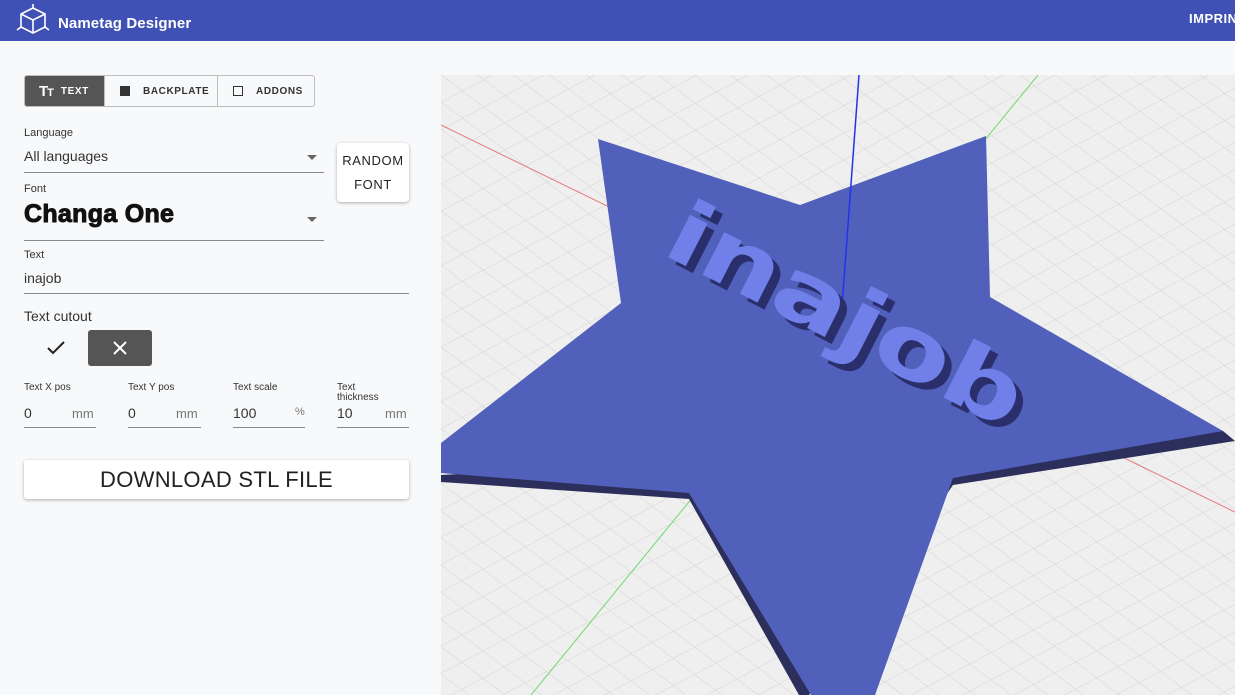 The width and height of the screenshot is (1235, 695). What do you see at coordinates (617, 20) in the screenshot?
I see `app-bar: Nametag Designer IMPRINT` at bounding box center [617, 20].